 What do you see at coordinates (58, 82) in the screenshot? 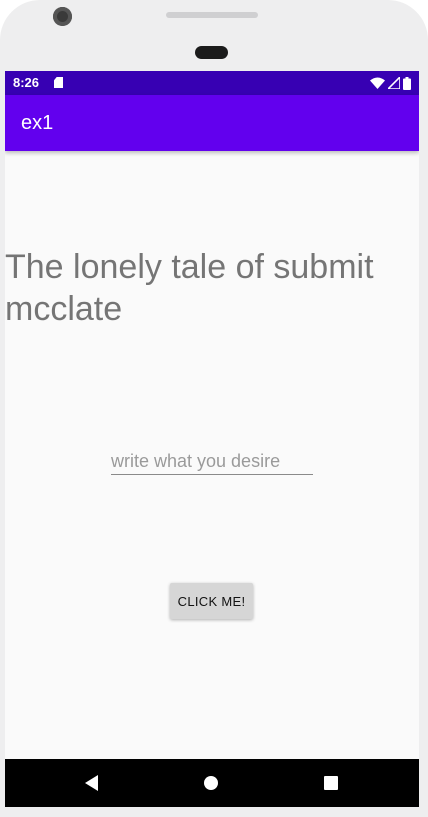
I see `sd-card-icon` at bounding box center [58, 82].